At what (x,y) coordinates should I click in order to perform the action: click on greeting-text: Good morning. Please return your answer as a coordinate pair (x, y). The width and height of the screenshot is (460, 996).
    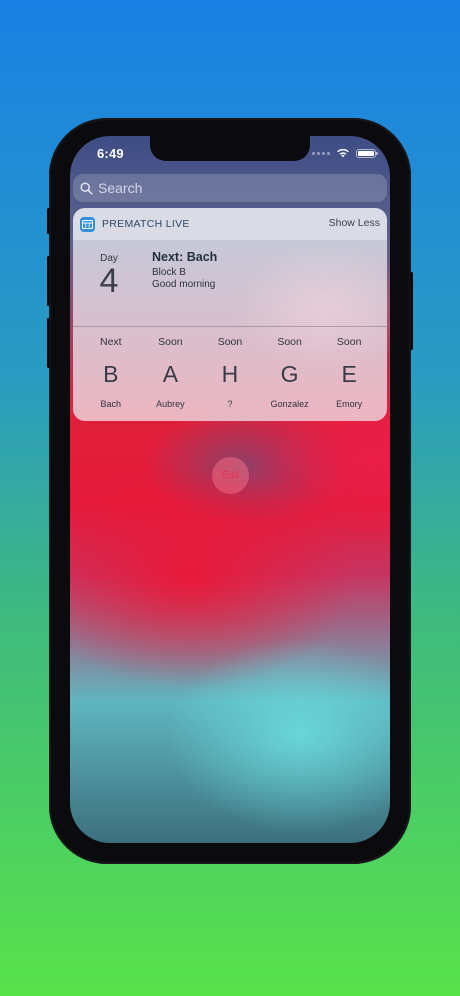
    Looking at the image, I should click on (184, 284).